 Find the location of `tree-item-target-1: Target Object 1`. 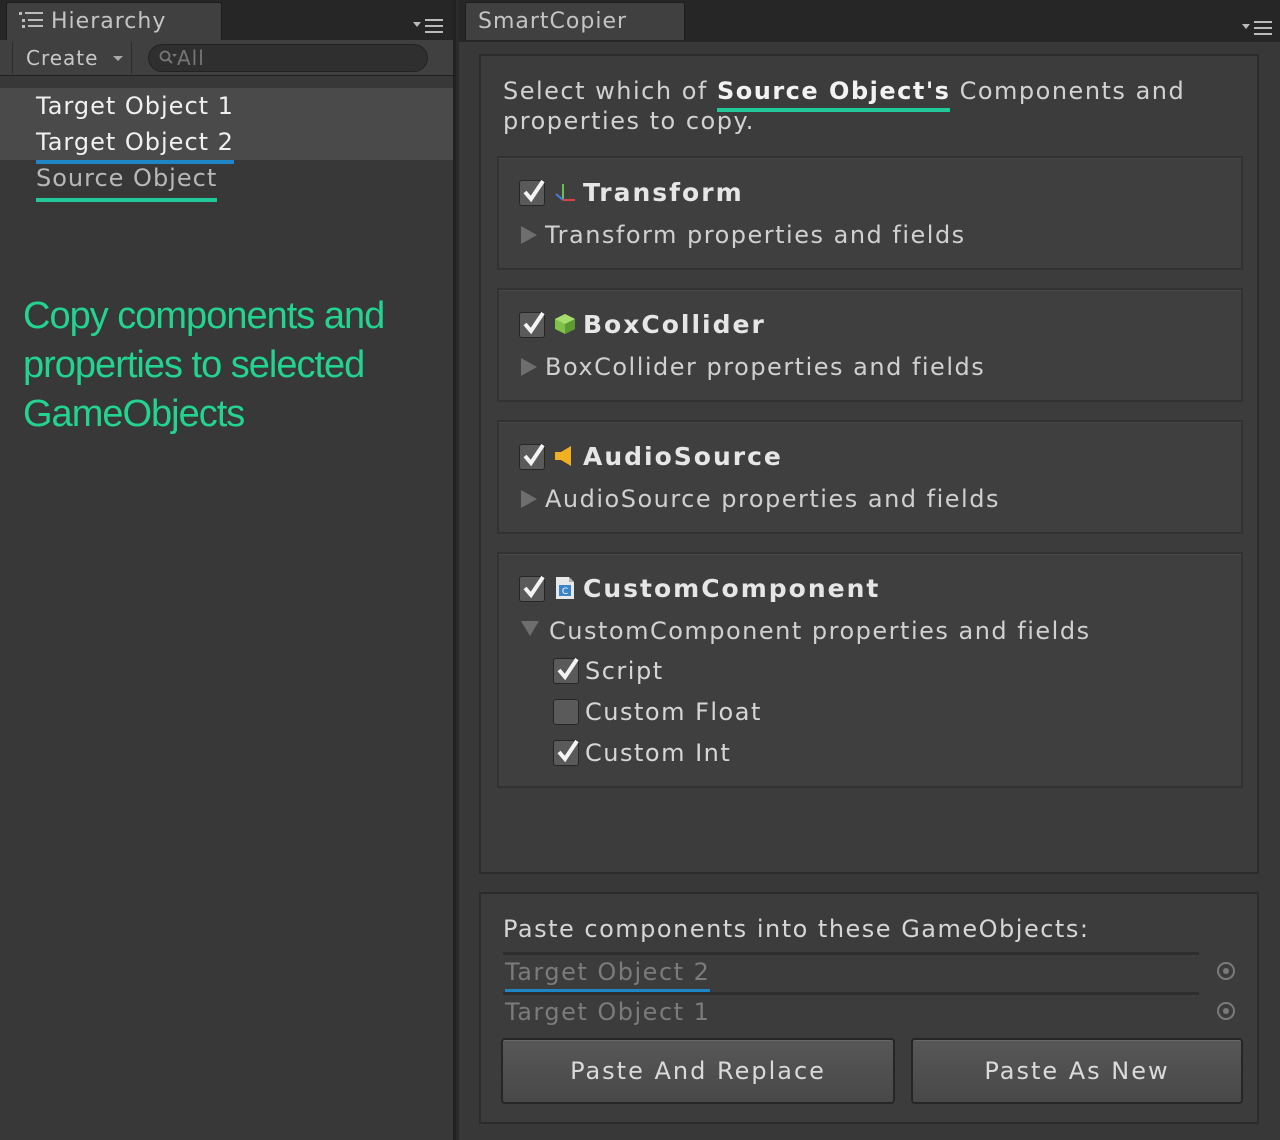

tree-item-target-1: Target Object 1 is located at coordinates (226, 106).